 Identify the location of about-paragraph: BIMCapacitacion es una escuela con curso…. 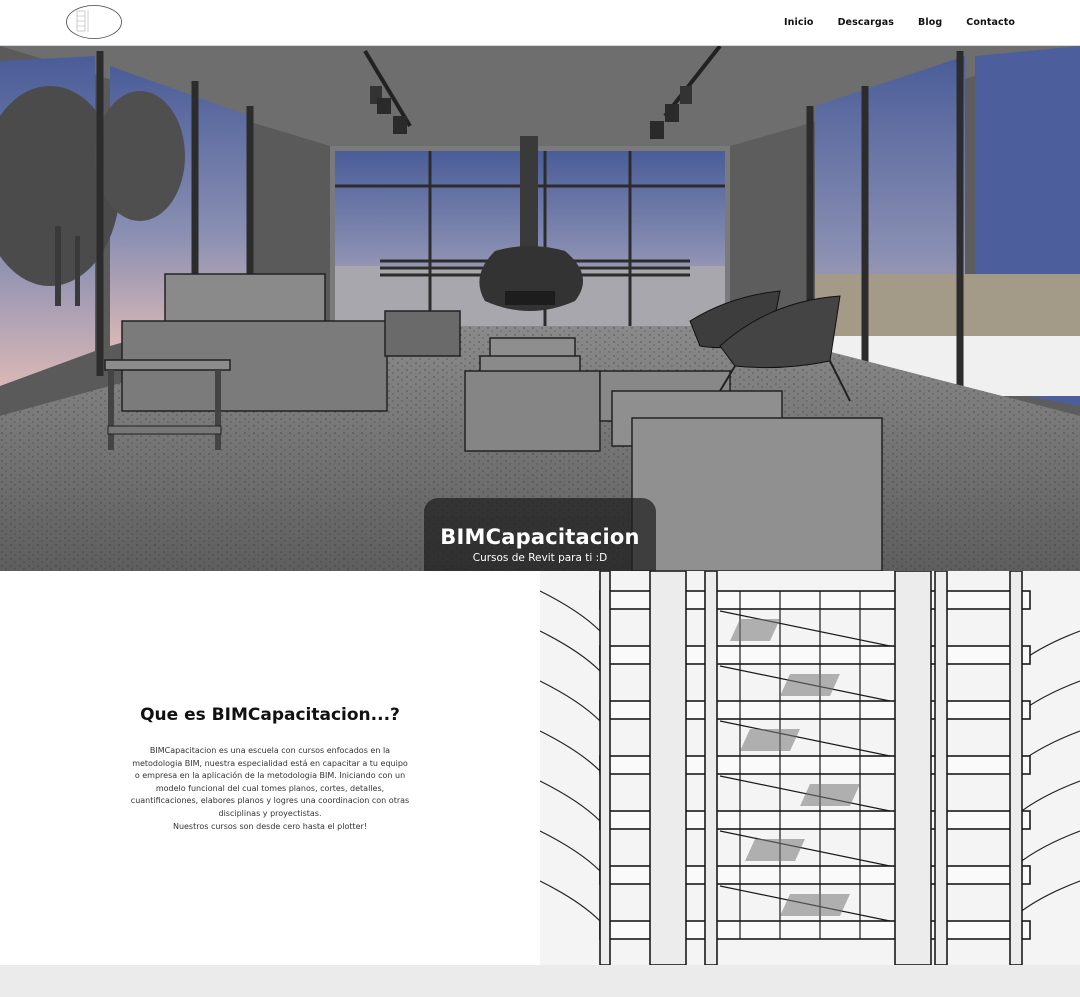
(270, 789).